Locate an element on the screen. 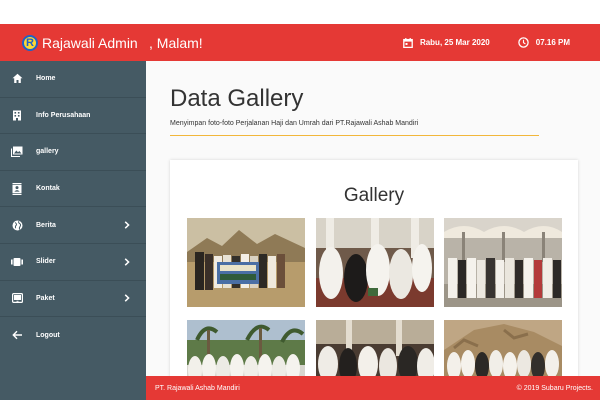  sidebar-item-berita: Berita is located at coordinates (73, 225).